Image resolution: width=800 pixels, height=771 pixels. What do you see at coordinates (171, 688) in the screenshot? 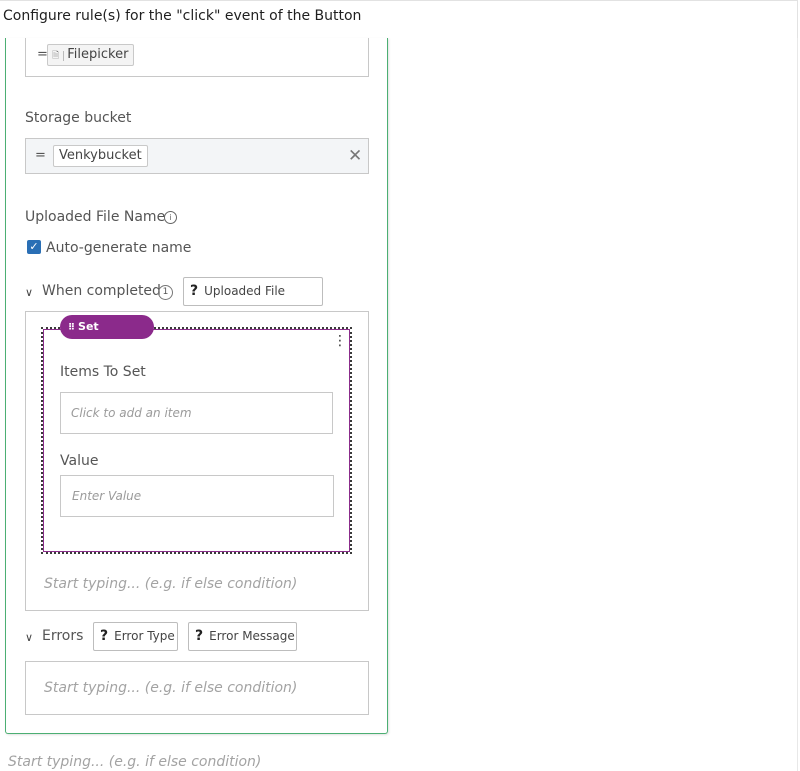
I see `errors-condition-placeholder: Start typing... (e.g. if else condition)` at bounding box center [171, 688].